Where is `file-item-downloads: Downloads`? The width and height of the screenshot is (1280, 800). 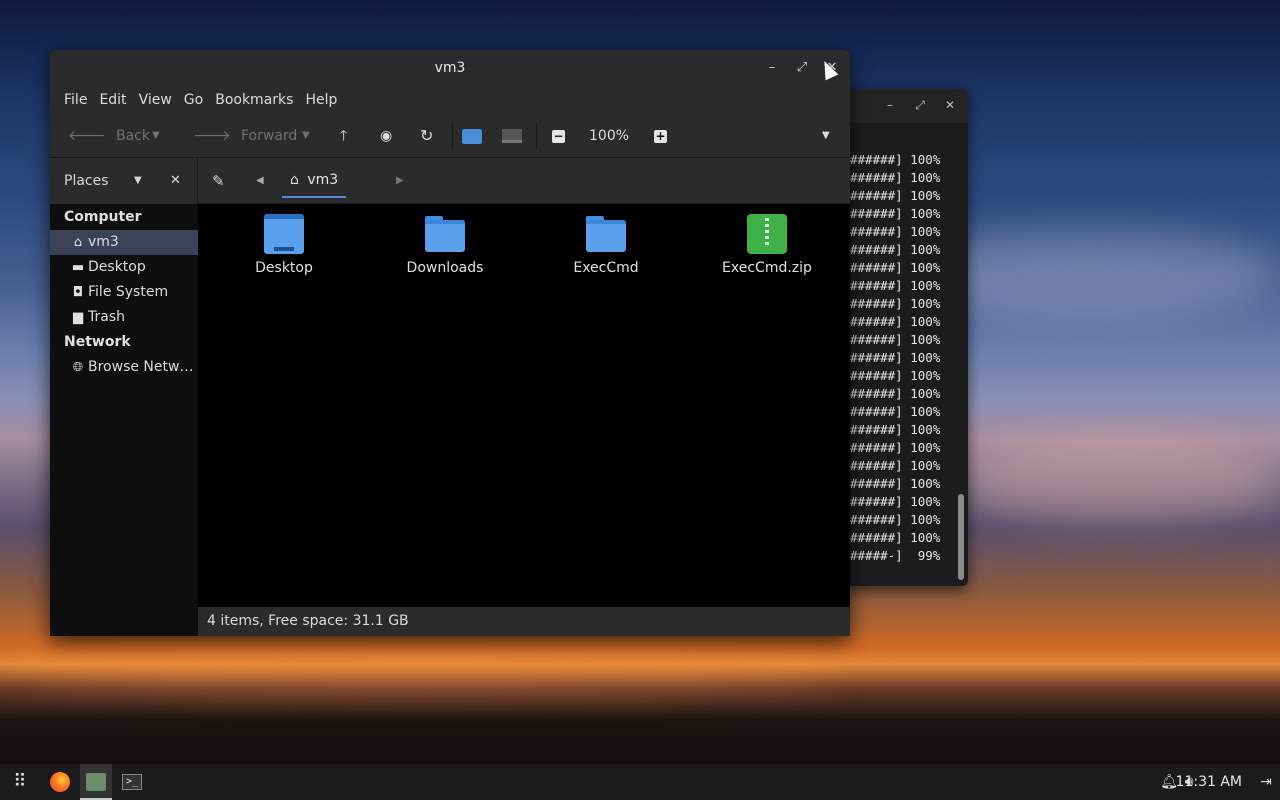
file-item-downloads: Downloads is located at coordinates (445, 245).